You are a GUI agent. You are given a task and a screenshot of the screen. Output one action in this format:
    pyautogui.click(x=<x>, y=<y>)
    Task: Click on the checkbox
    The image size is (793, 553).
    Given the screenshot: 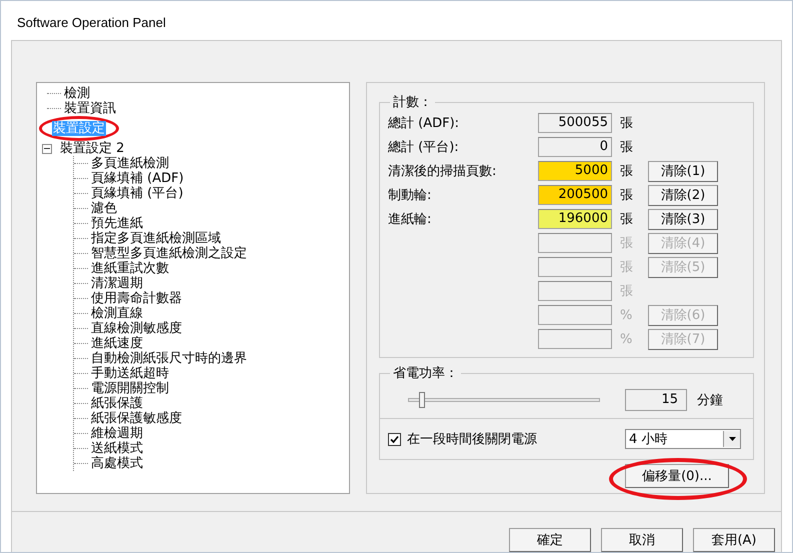 What is the action you would take?
    pyautogui.click(x=394, y=439)
    